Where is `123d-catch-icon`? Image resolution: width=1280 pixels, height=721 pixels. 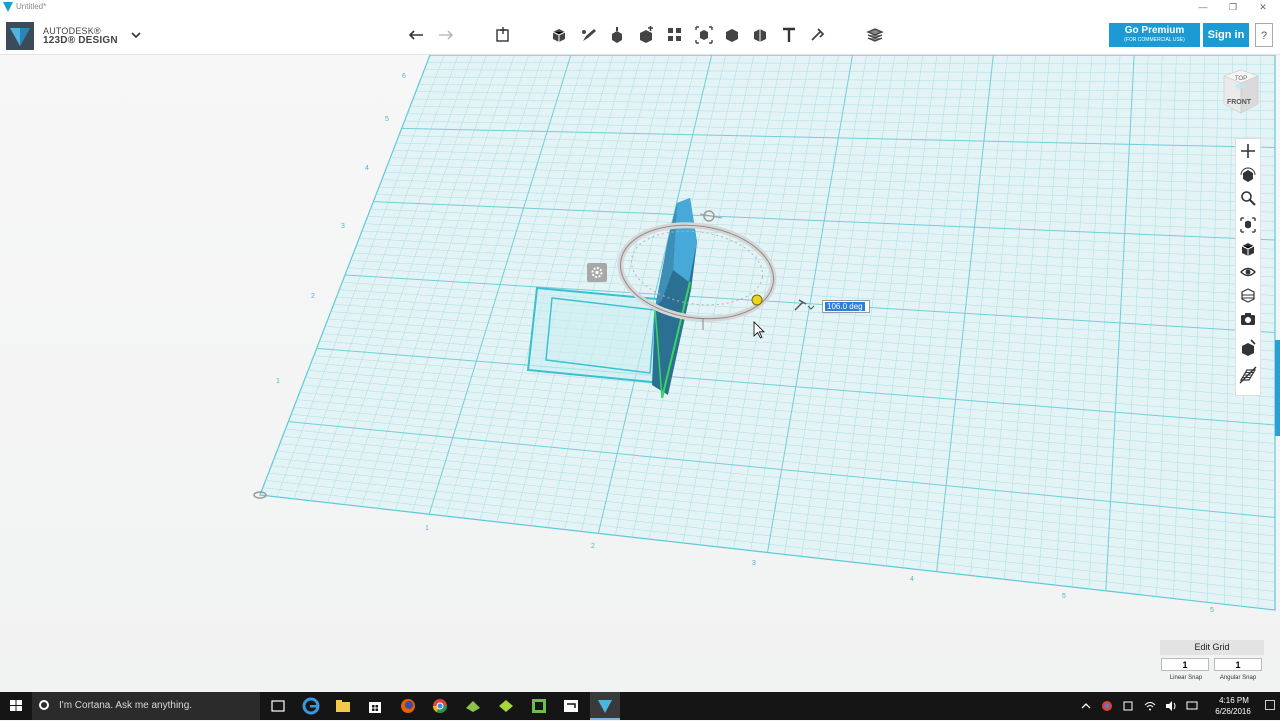 123d-catch-icon is located at coordinates (506, 706).